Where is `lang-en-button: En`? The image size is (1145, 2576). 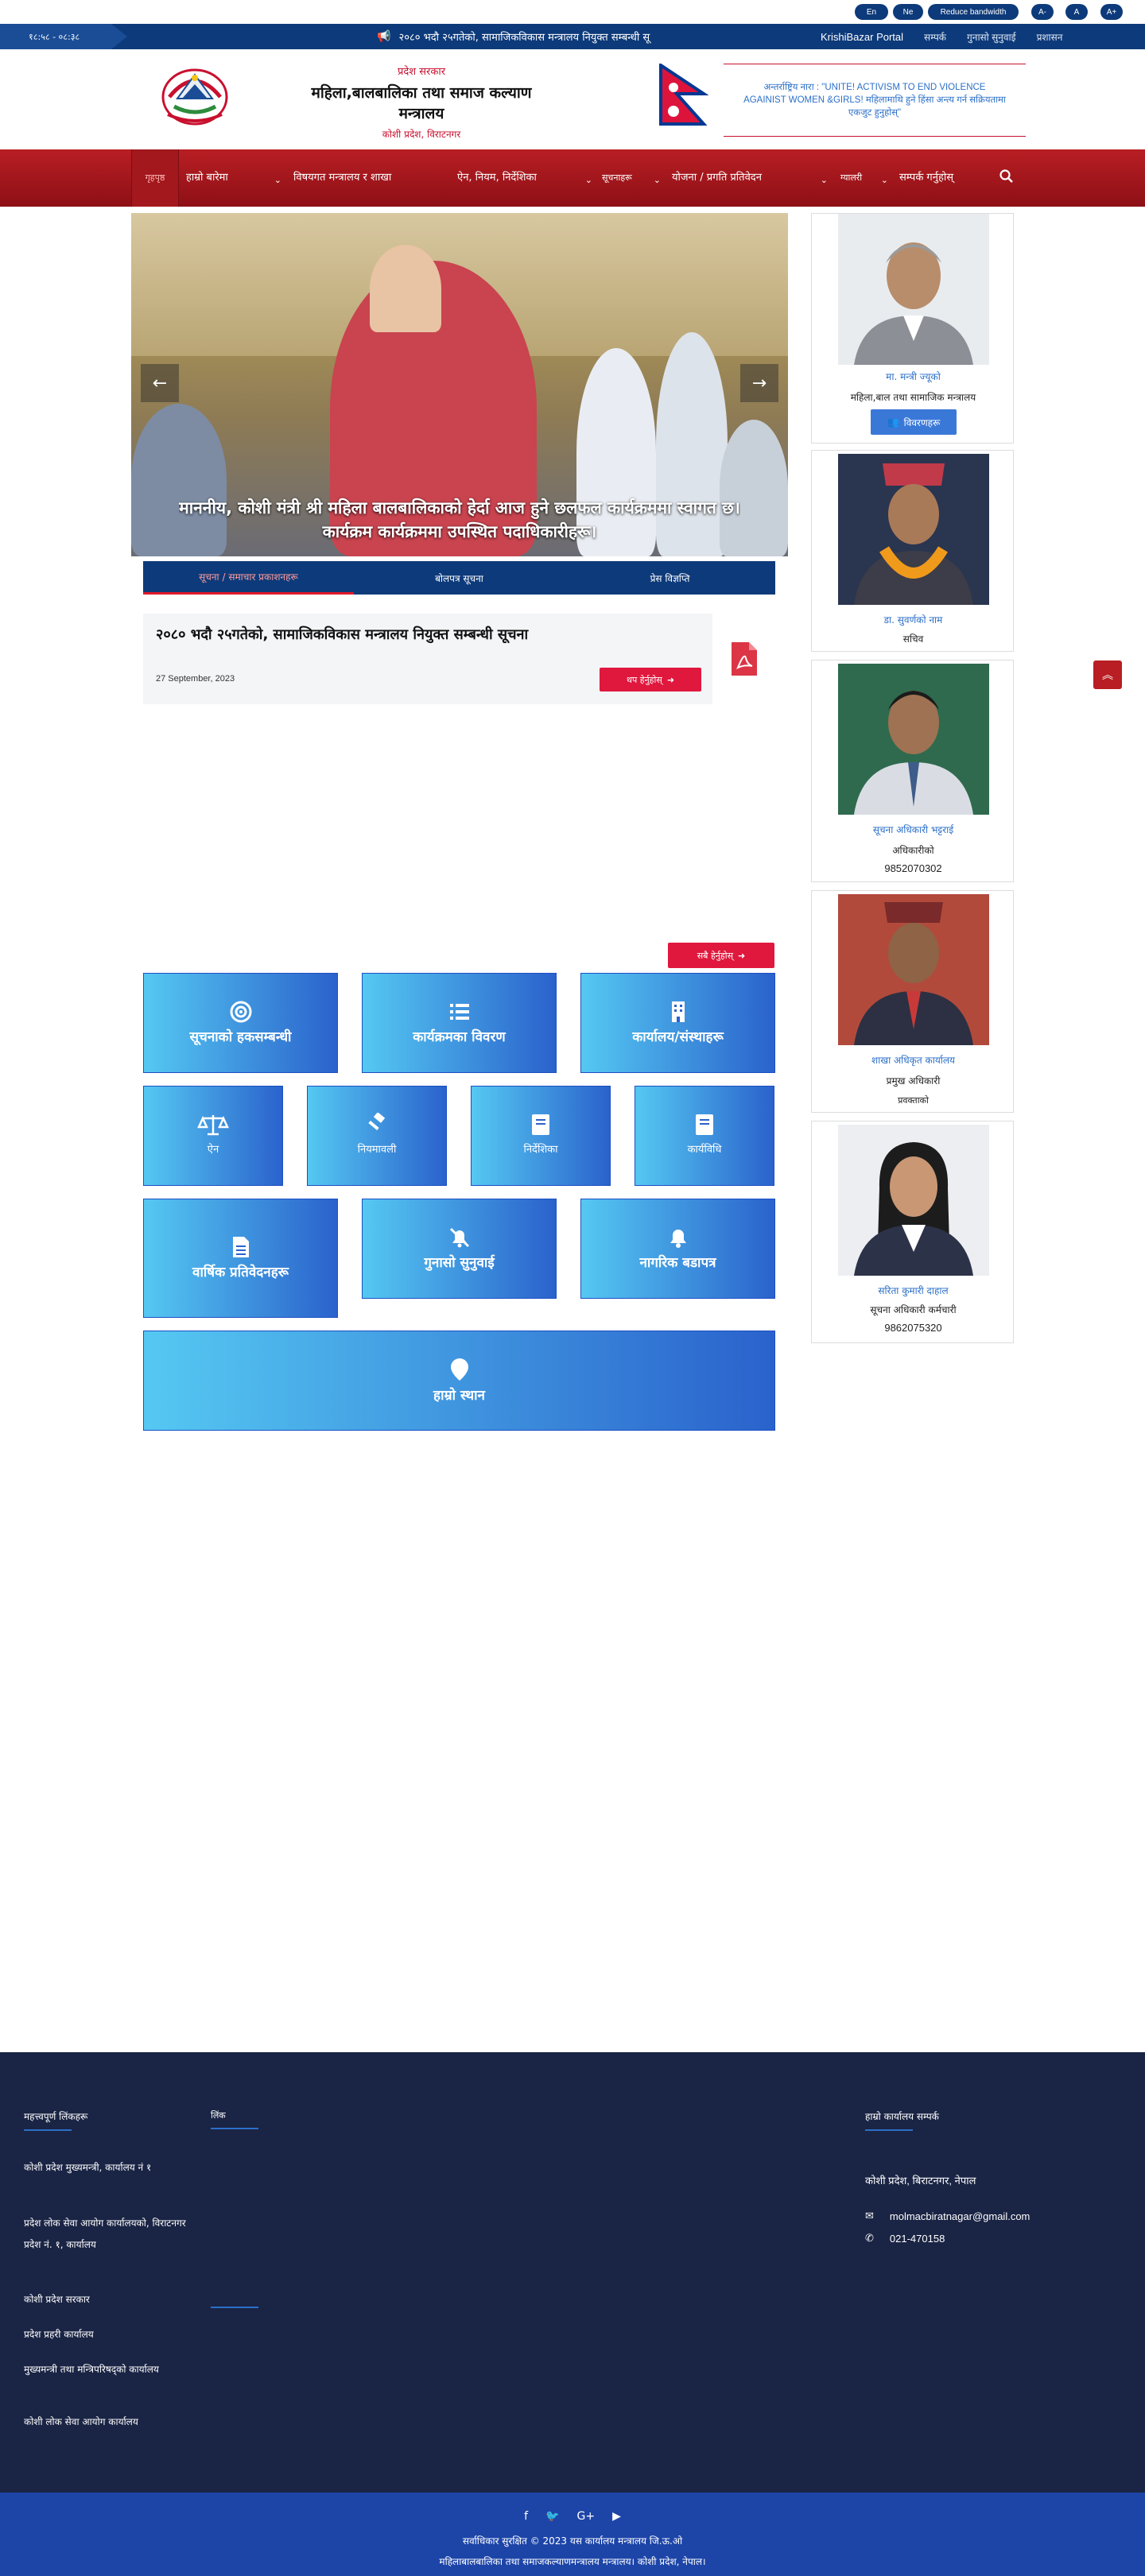 lang-en-button: En is located at coordinates (871, 12).